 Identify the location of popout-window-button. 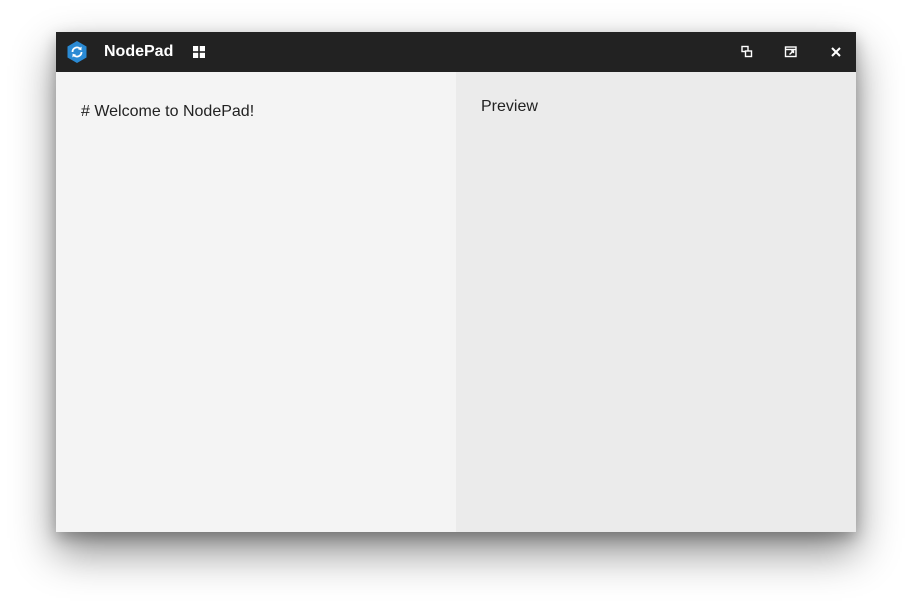
(791, 52).